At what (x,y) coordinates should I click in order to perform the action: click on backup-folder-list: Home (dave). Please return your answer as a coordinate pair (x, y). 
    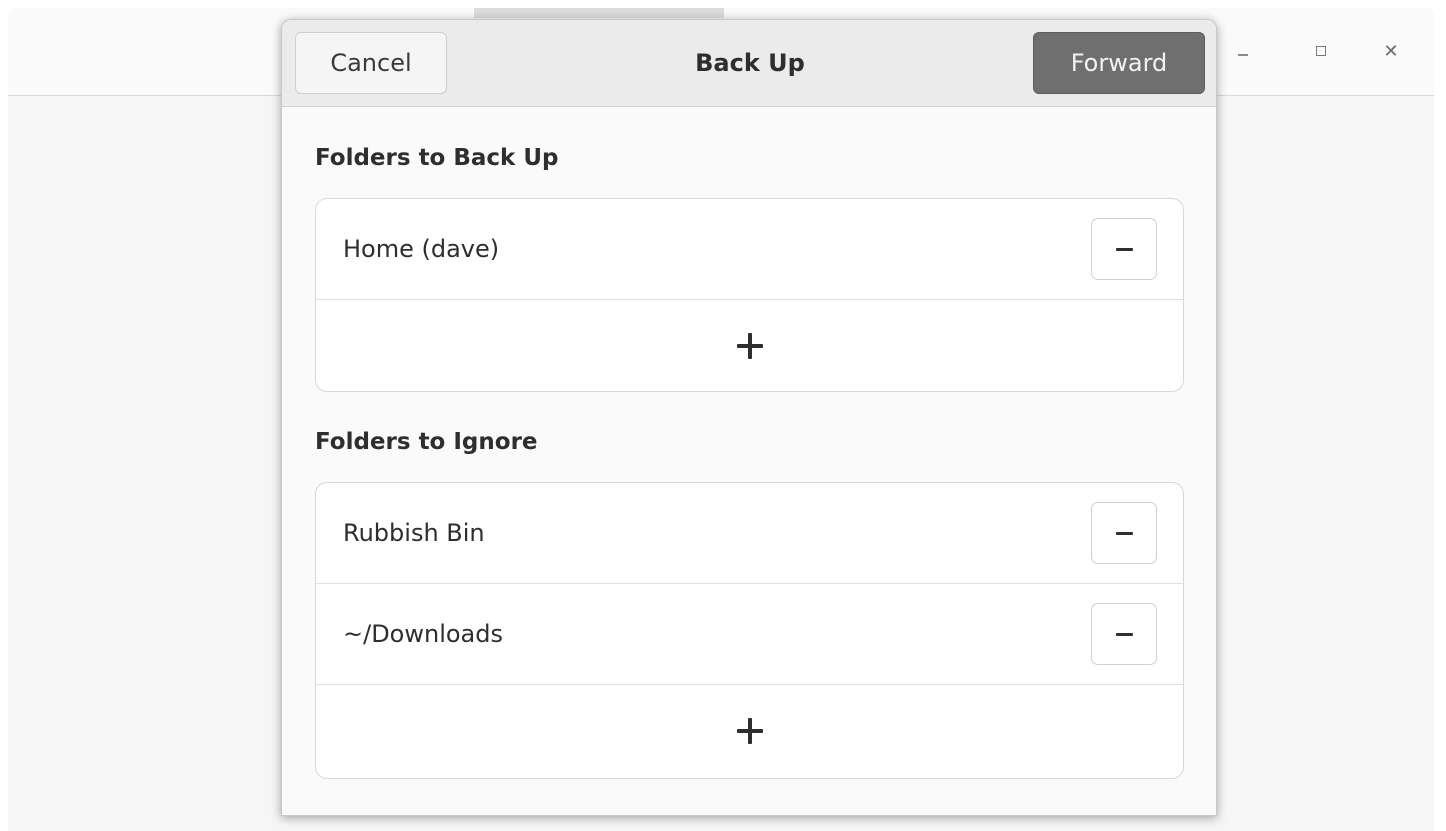
    Looking at the image, I should click on (749, 295).